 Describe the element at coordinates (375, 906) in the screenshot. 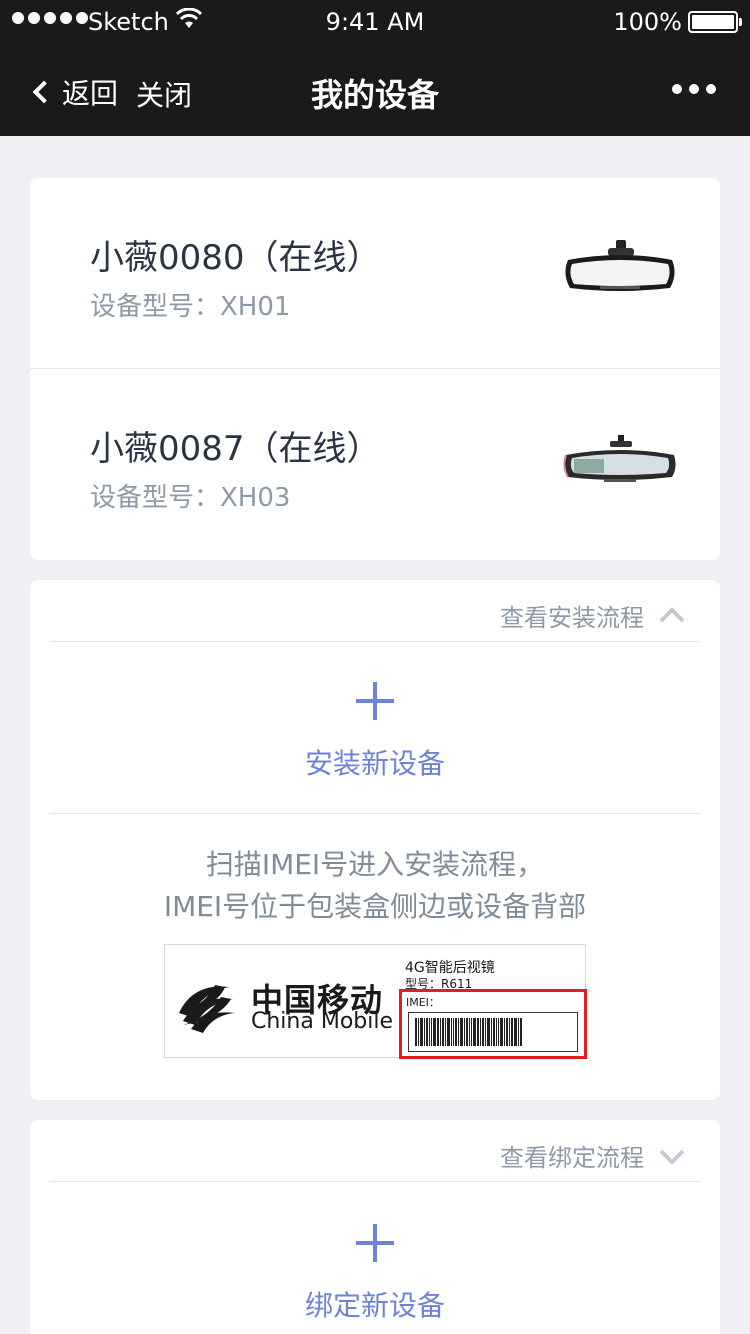

I see `imei-hint-line-2: IMEI号位于包装盒侧边或设备背部` at that location.